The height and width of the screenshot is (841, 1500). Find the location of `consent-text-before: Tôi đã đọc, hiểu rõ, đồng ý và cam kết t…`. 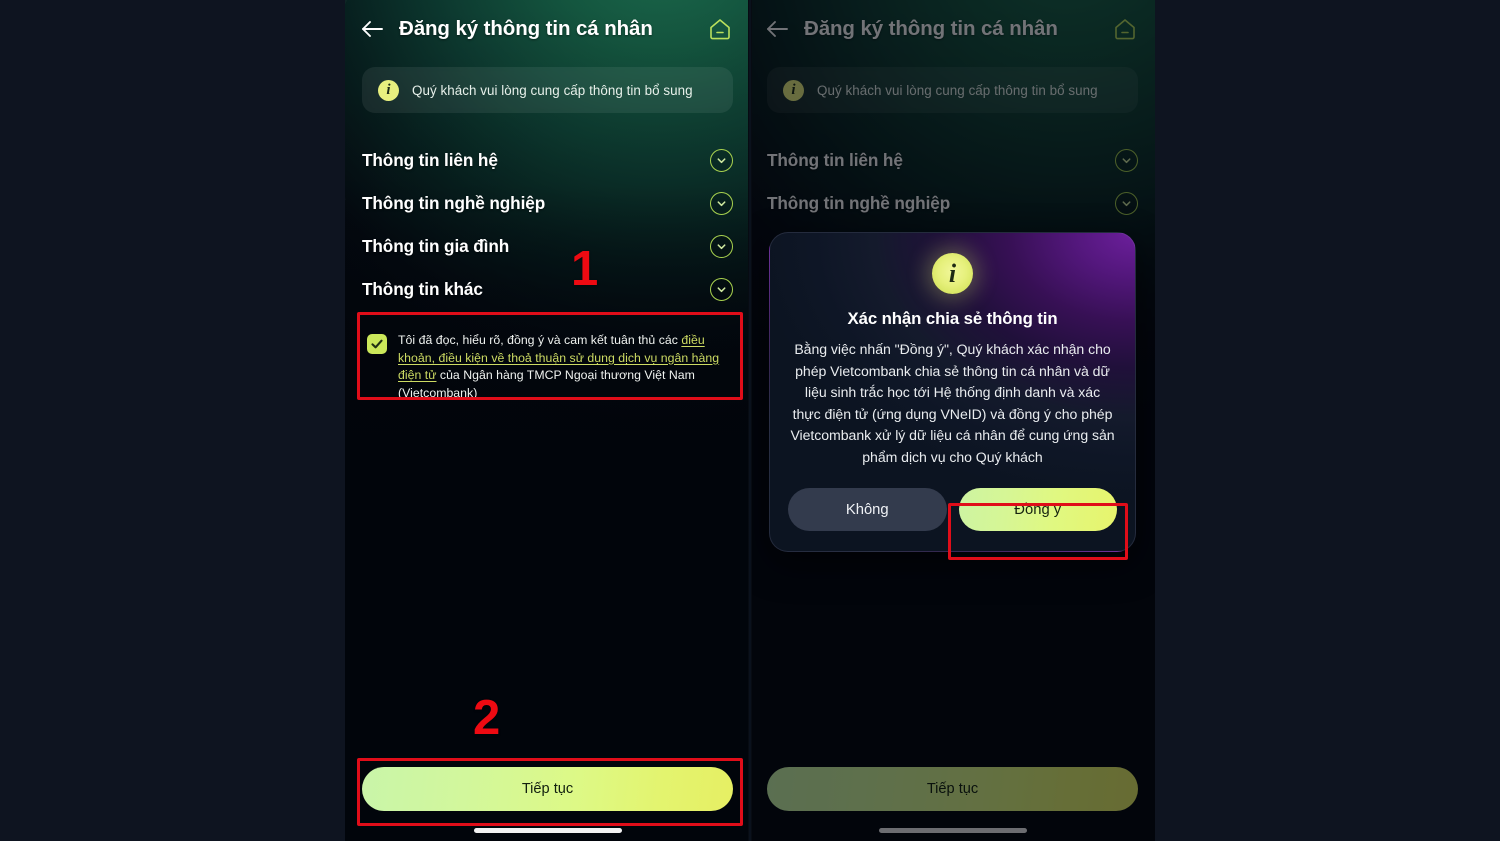

consent-text-before: Tôi đã đọc, hiểu rõ, đồng ý và cam kết t… is located at coordinates (540, 340).